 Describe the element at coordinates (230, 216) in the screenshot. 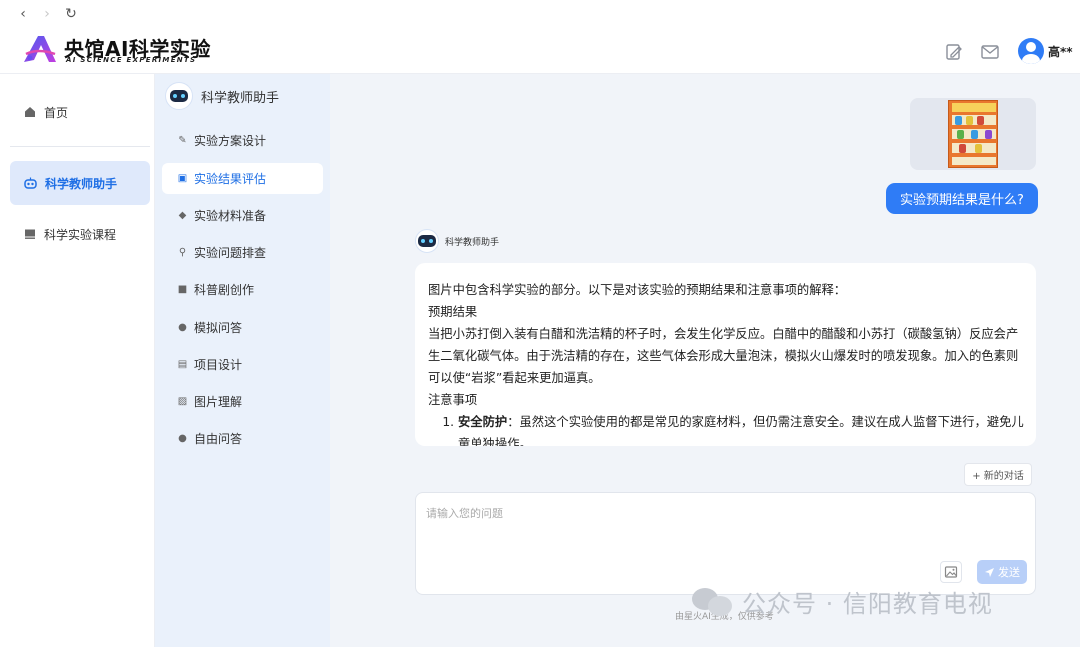

I see `subnav-item-label: 实验材料准备` at that location.